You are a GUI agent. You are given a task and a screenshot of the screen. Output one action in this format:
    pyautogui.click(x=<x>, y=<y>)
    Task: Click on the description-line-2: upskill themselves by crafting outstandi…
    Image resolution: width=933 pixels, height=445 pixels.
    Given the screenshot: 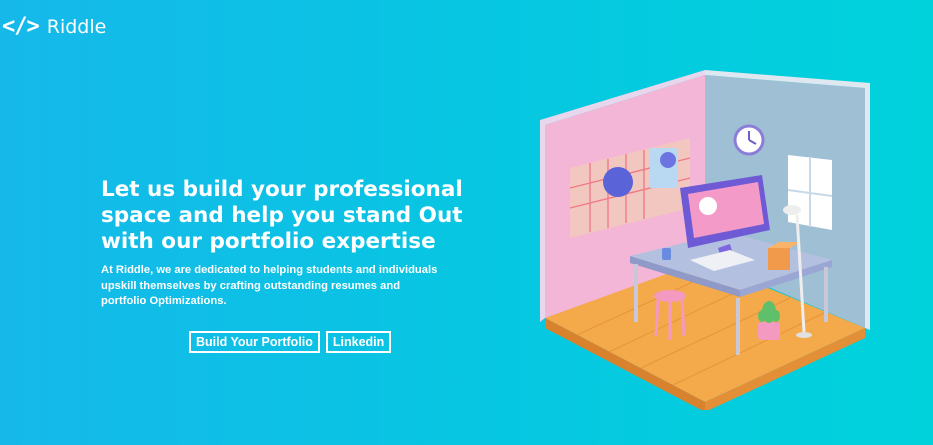 What is the action you would take?
    pyautogui.click(x=251, y=285)
    